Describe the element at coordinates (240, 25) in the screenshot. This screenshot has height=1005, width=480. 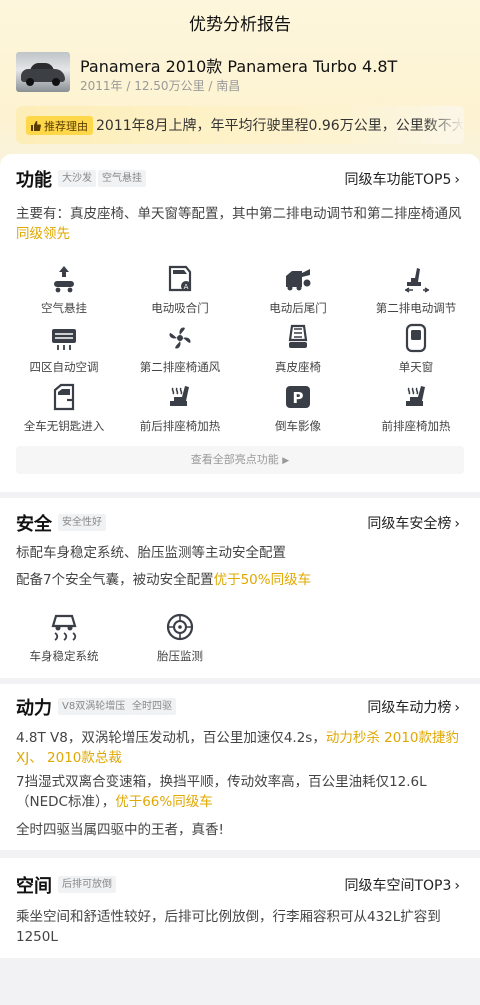
I see `page-title: 优势分析报告` at that location.